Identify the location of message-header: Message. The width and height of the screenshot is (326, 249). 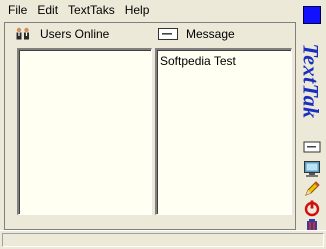
(196, 34).